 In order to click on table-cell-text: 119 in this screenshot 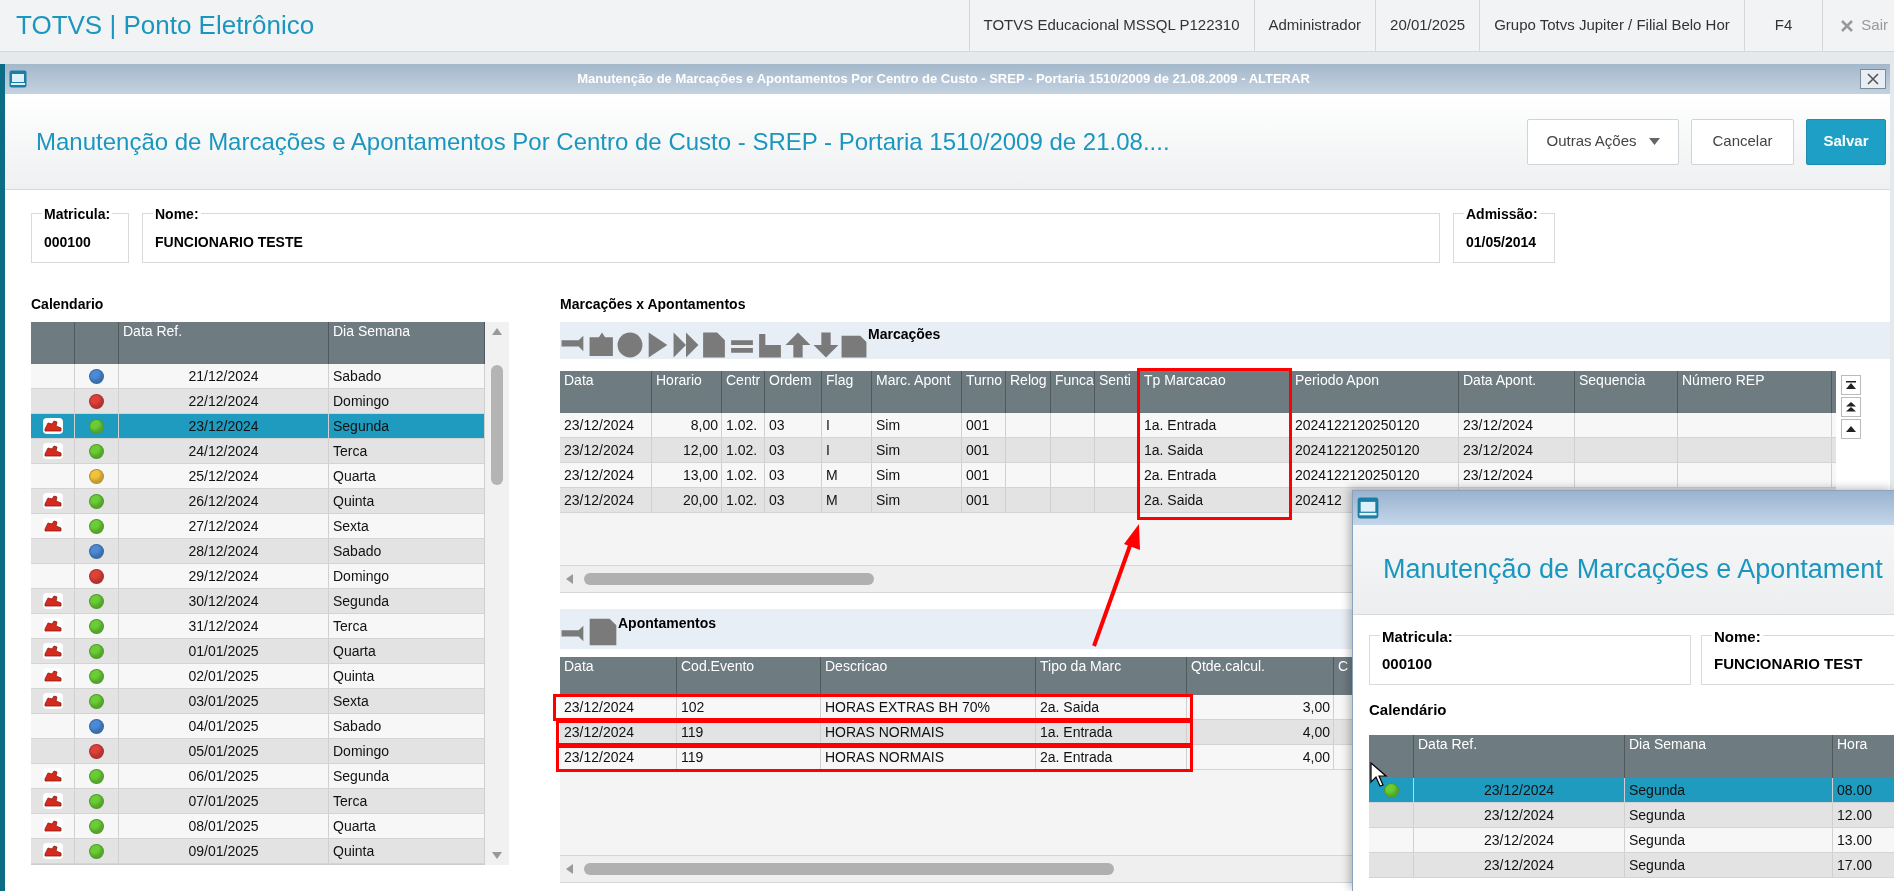, I will do `click(692, 757)`.